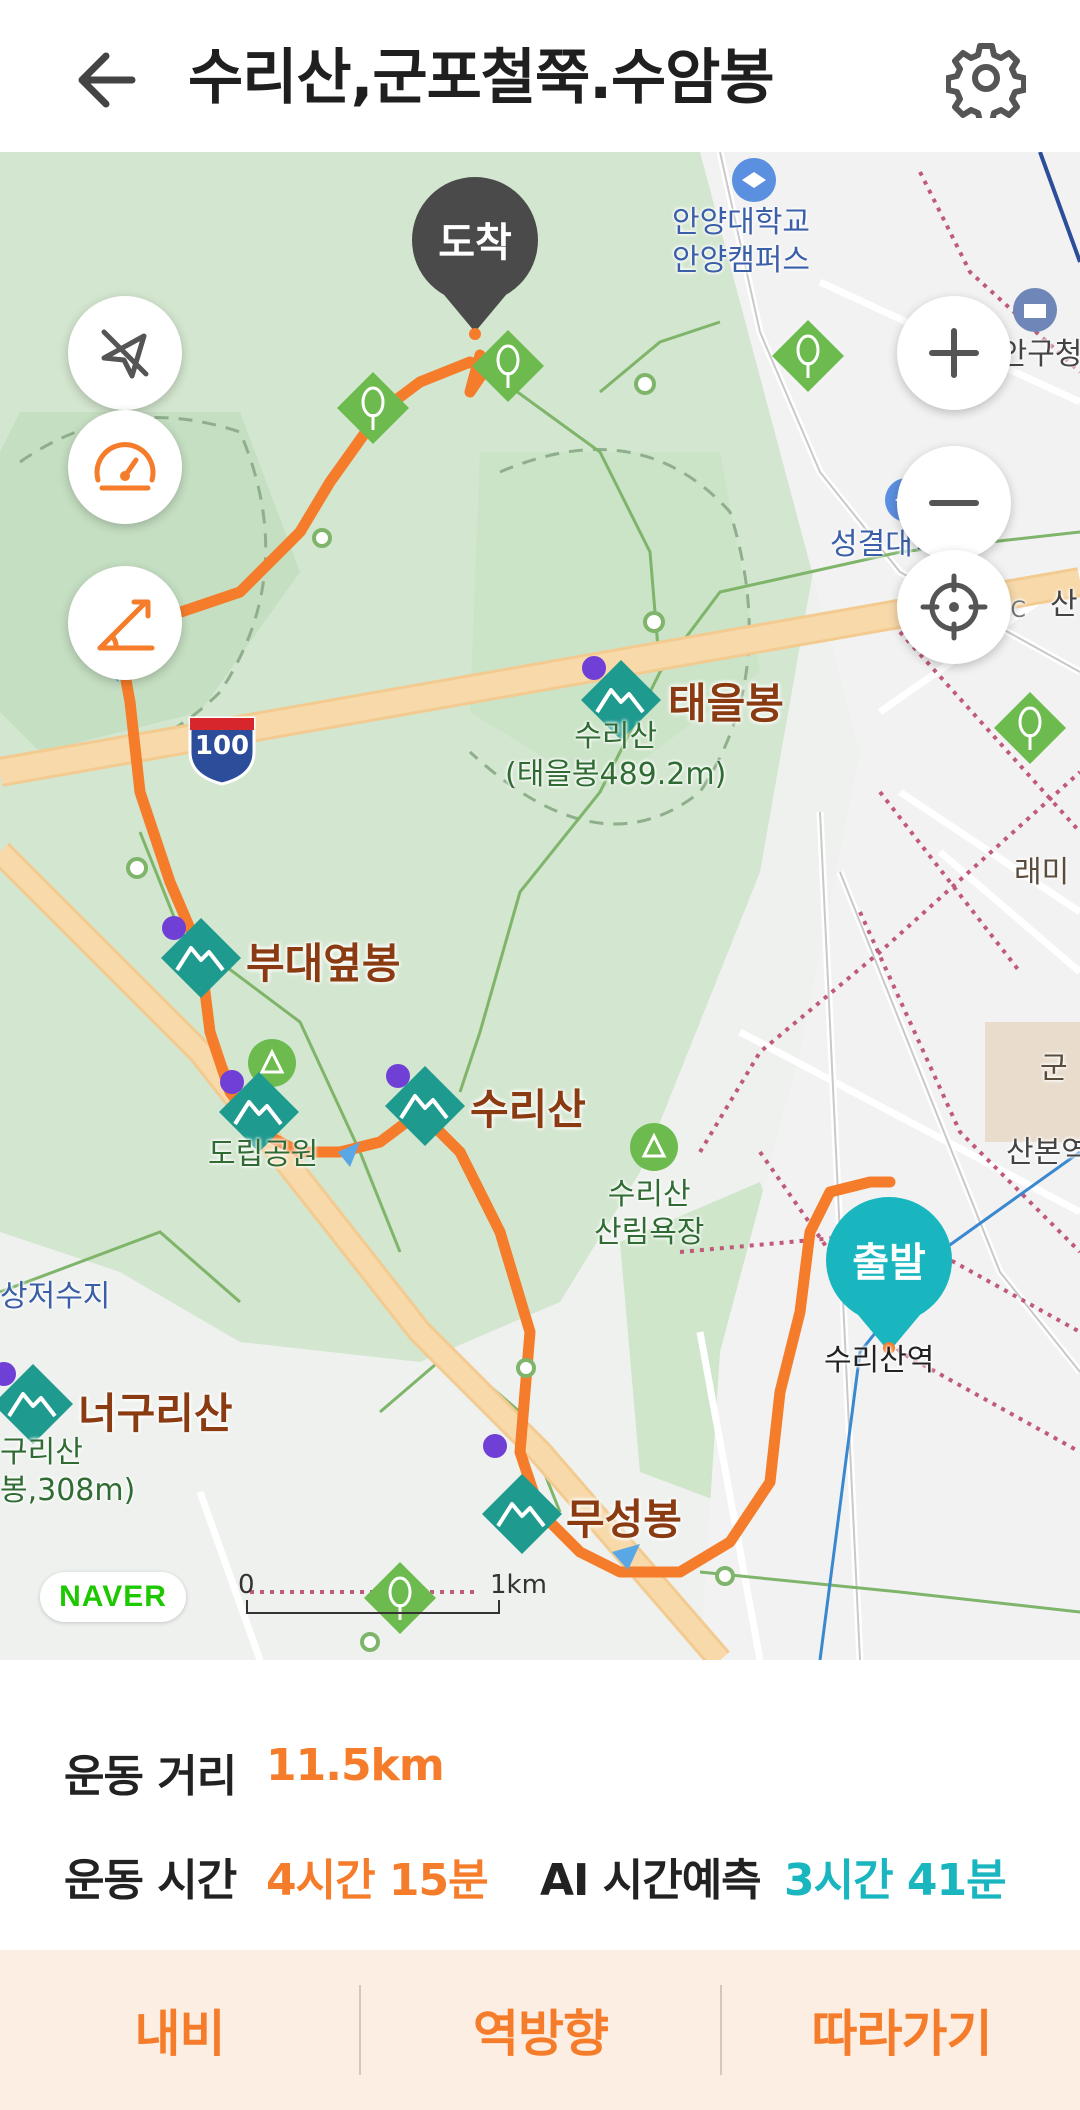  I want to click on poi-label-line: 봉,308m), so click(68, 1490).